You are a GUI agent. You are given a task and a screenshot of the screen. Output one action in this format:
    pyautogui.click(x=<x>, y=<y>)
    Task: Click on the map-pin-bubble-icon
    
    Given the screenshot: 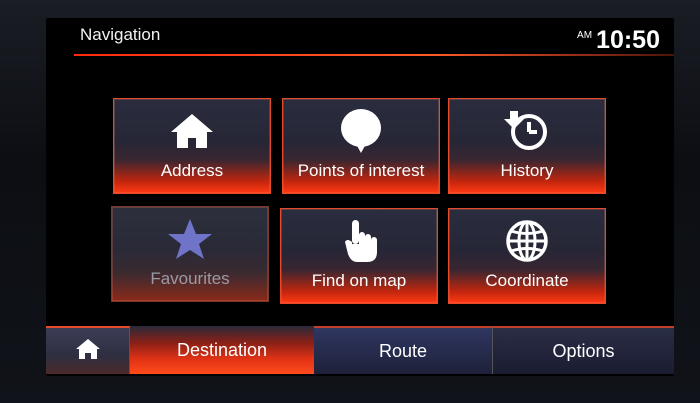 What is the action you would take?
    pyautogui.click(x=361, y=131)
    